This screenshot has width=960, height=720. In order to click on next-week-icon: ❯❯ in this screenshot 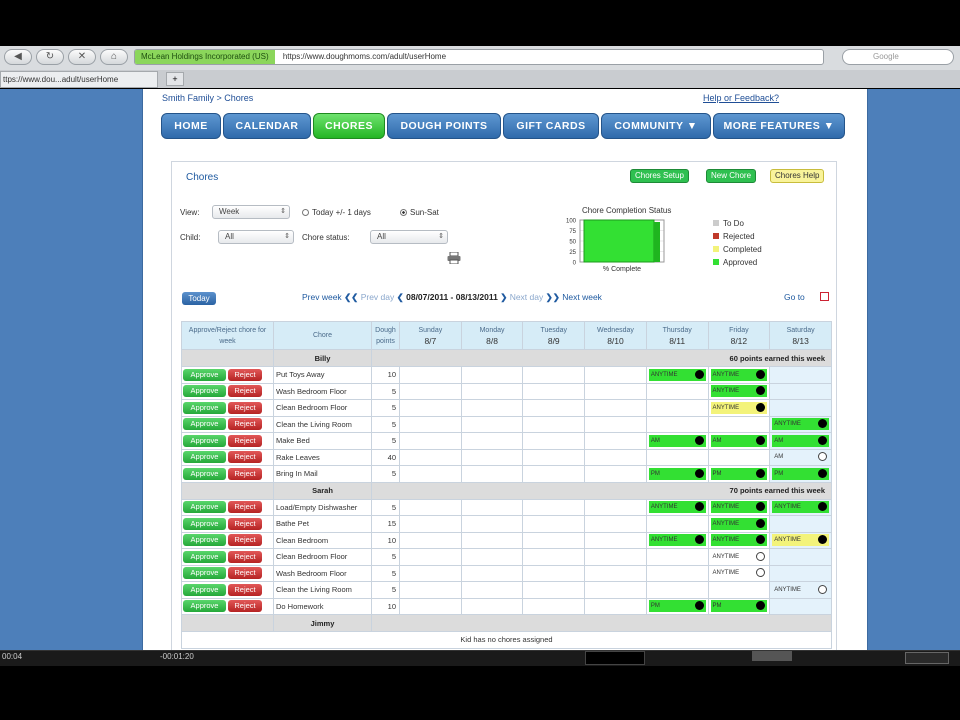, I will do `click(553, 297)`.